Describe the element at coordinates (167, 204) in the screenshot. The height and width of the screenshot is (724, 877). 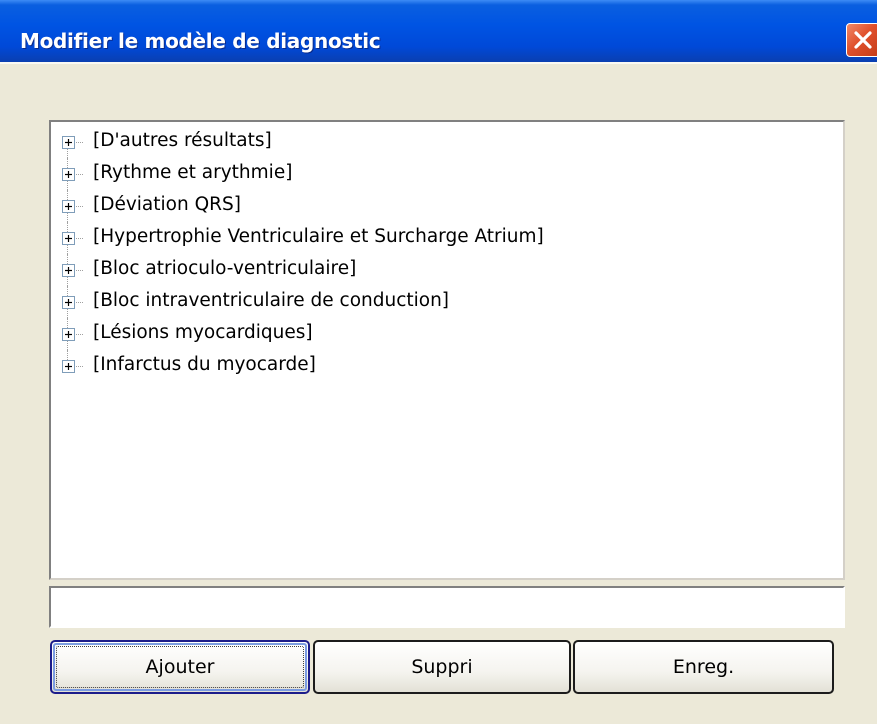
I see `tree-item-label: [Déviation QRS]` at that location.